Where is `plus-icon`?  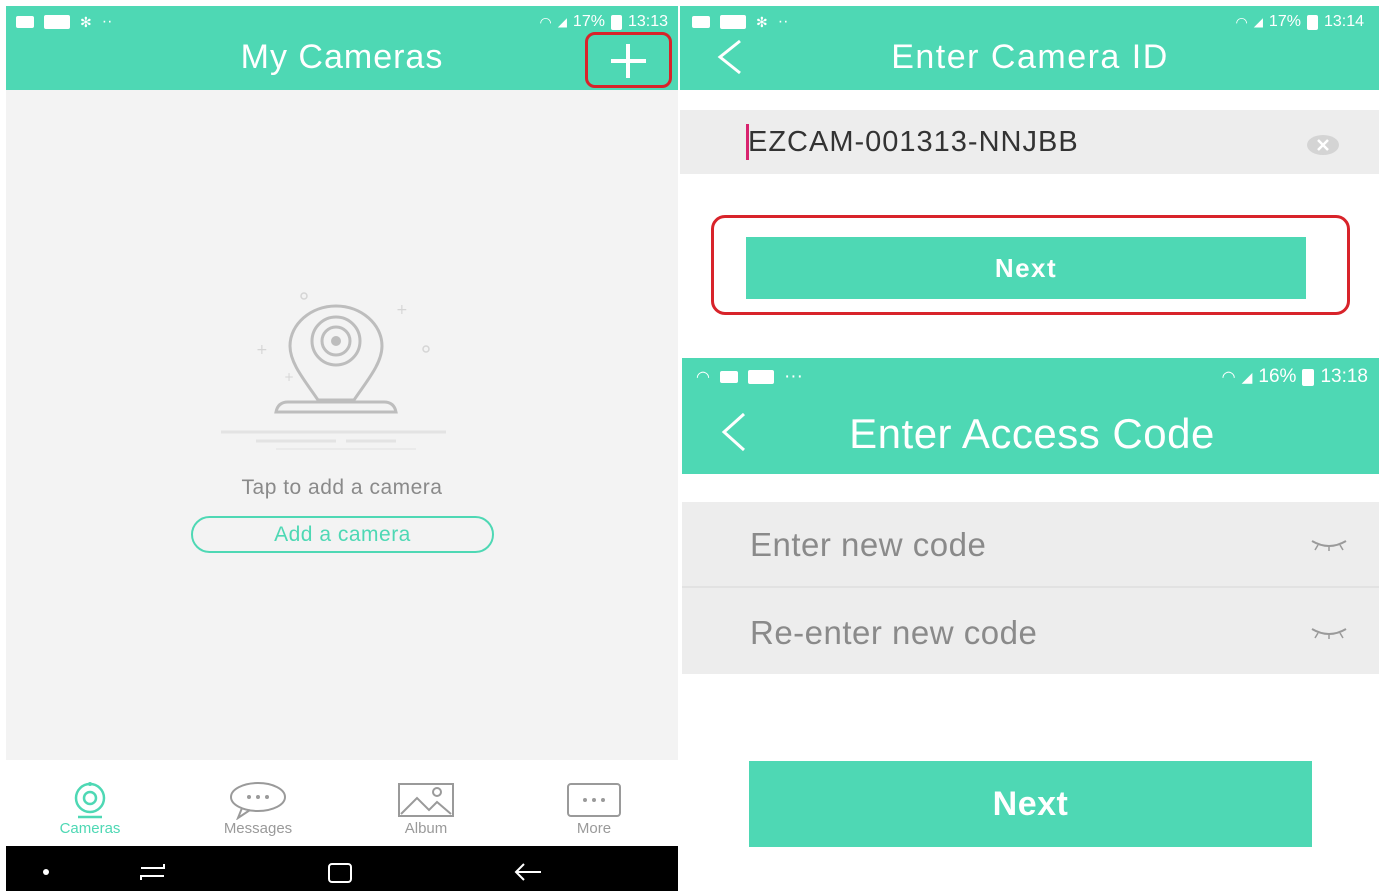 plus-icon is located at coordinates (628, 61).